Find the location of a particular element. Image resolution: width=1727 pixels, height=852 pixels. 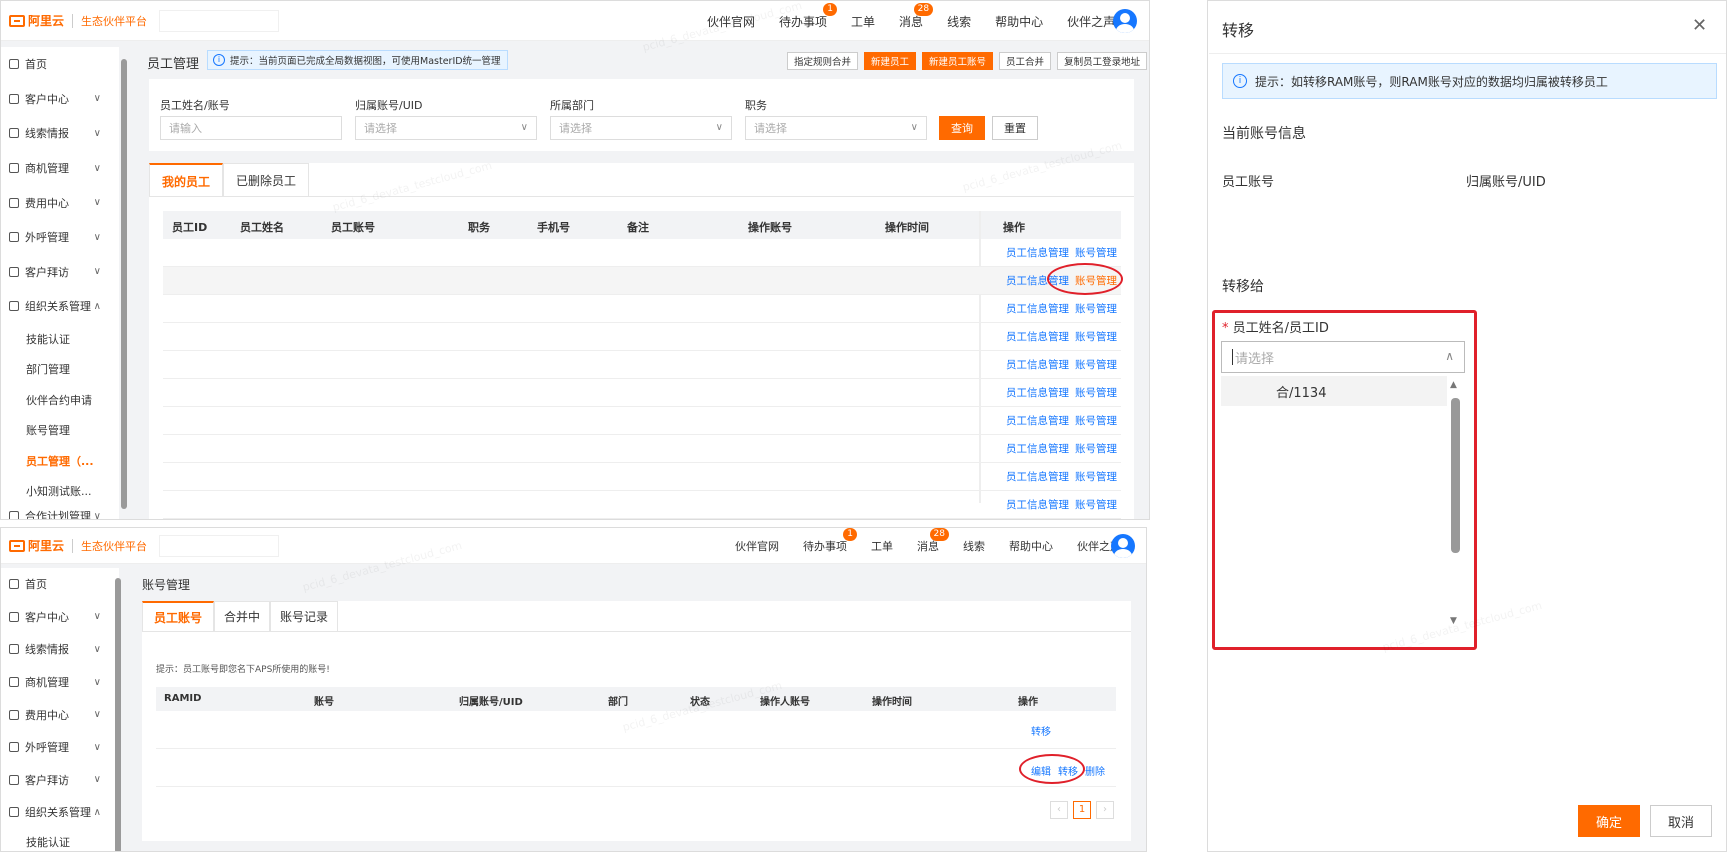

tab-deleted-employees: 已删除员工 is located at coordinates (266, 180).